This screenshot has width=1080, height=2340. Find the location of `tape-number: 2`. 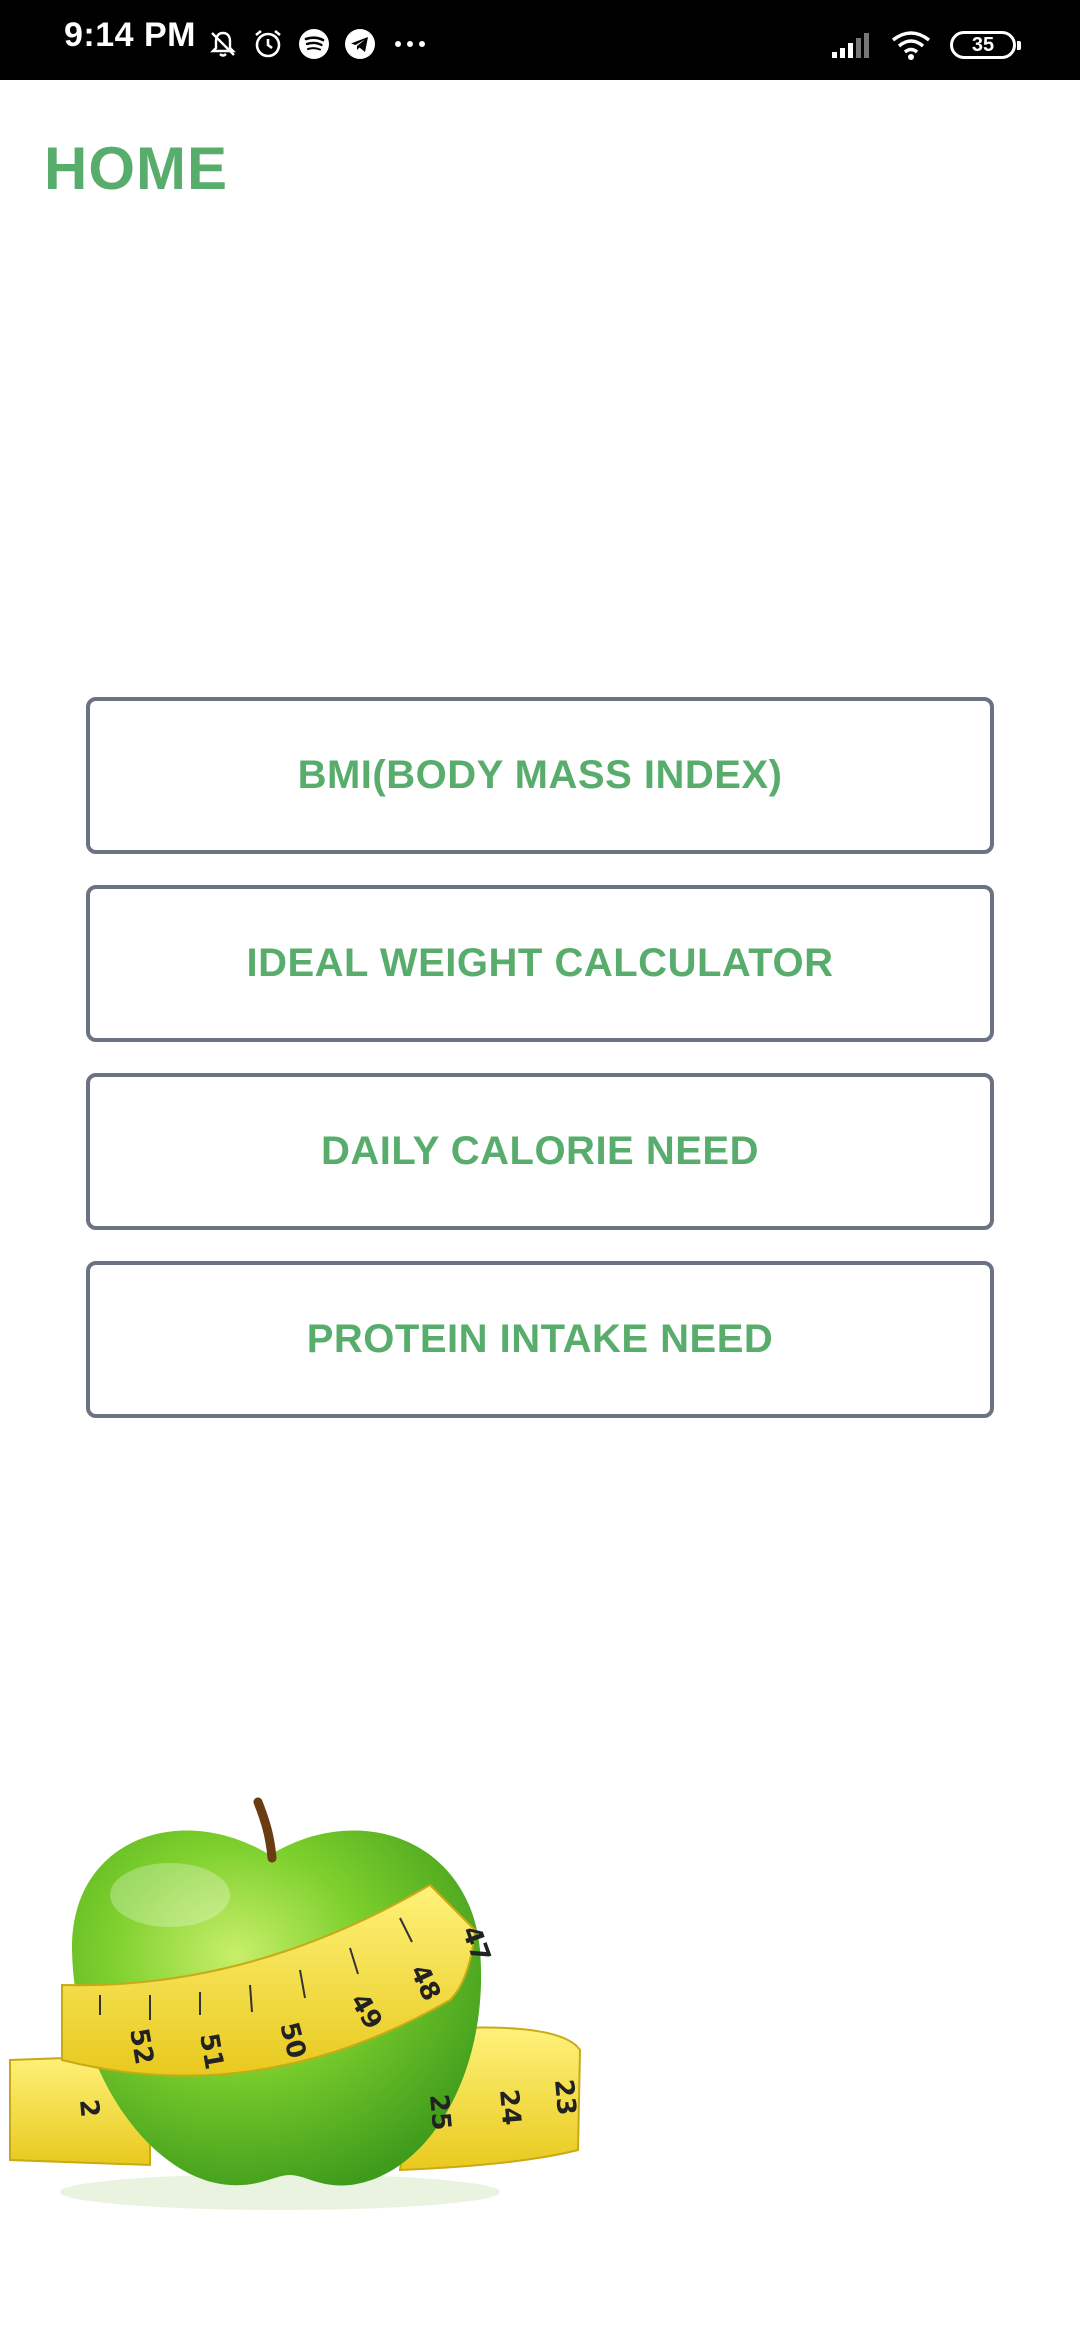

tape-number: 2 is located at coordinates (88, 2108).